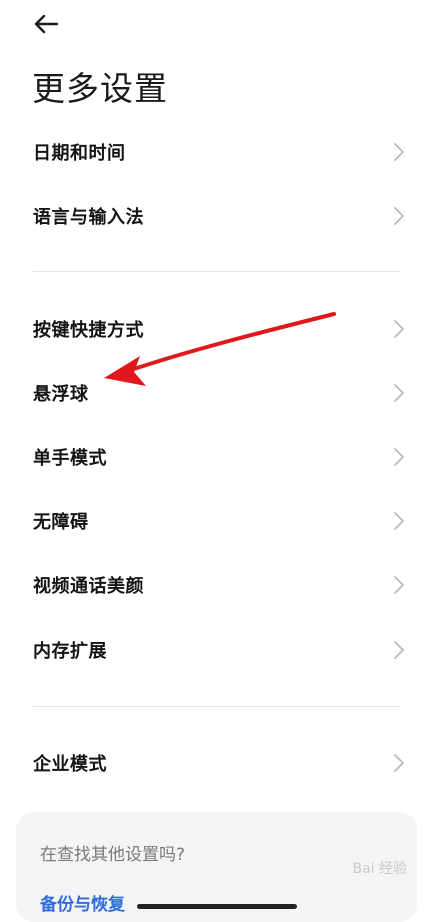 The width and height of the screenshot is (437, 922). What do you see at coordinates (217, 906) in the screenshot?
I see `home-indicator` at bounding box center [217, 906].